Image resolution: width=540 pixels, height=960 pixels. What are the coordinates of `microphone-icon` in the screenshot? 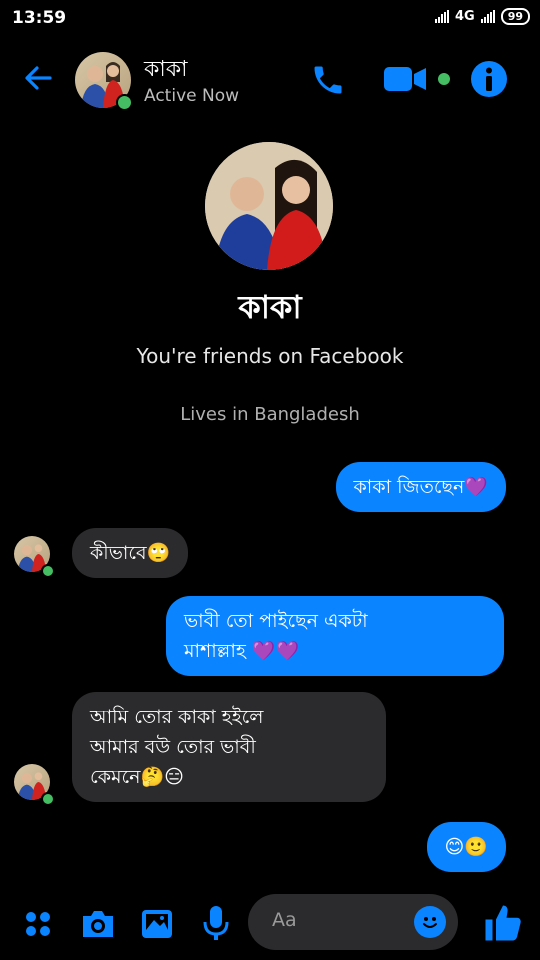 It's located at (216, 925).